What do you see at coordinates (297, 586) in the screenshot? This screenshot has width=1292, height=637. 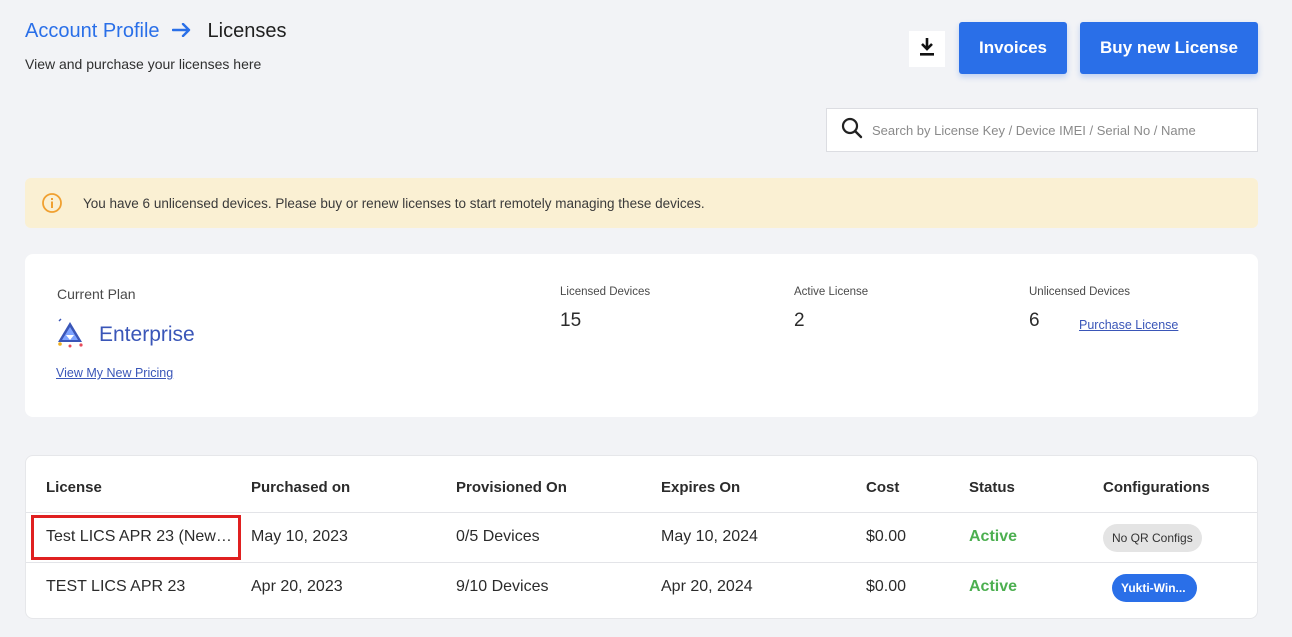 I see `purchased-on-cell: Apr 20, 2023` at bounding box center [297, 586].